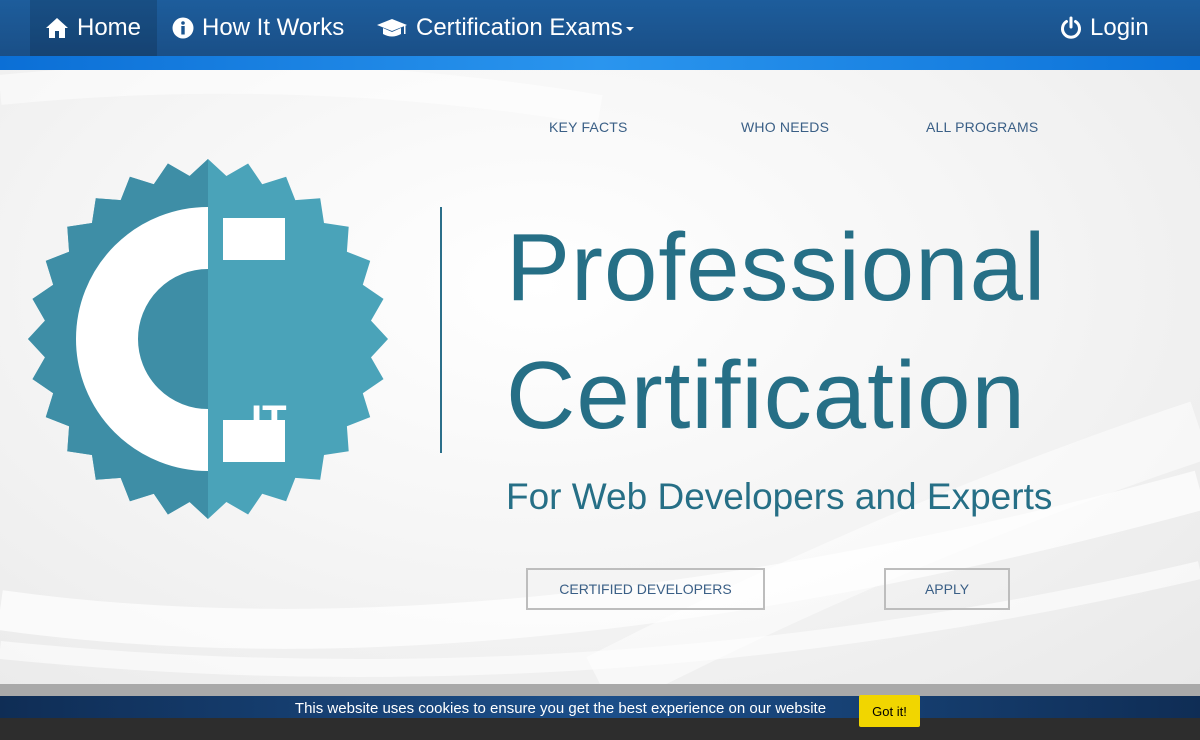 Image resolution: width=1200 pixels, height=740 pixels. Describe the element at coordinates (785, 127) in the screenshot. I see `subnav-who-needs: WHO NEEDS` at that location.